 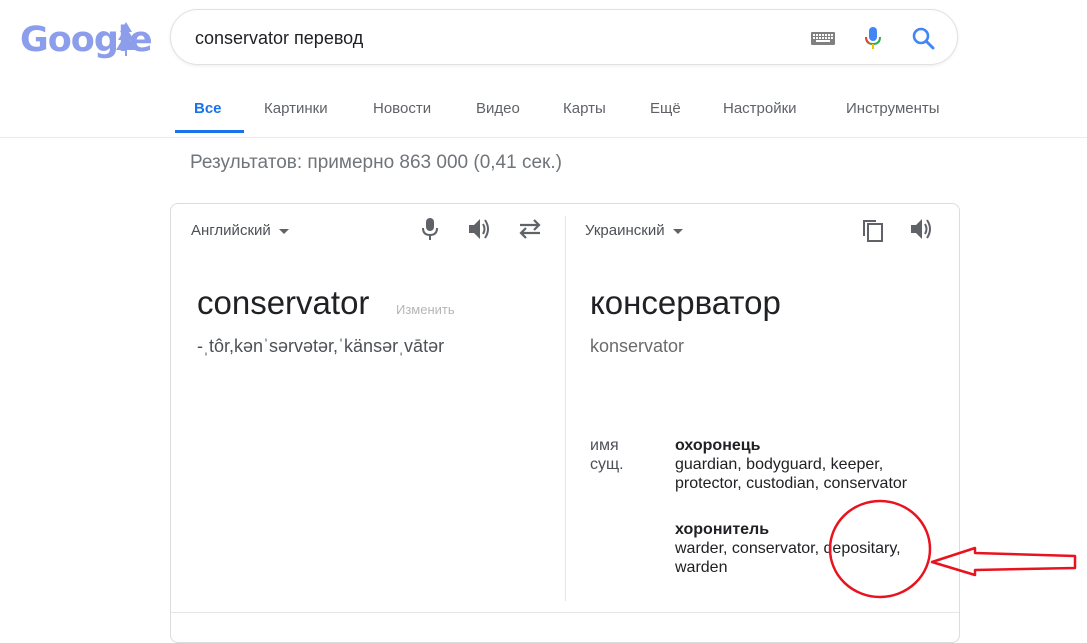 I want to click on search-box, so click(x=564, y=37).